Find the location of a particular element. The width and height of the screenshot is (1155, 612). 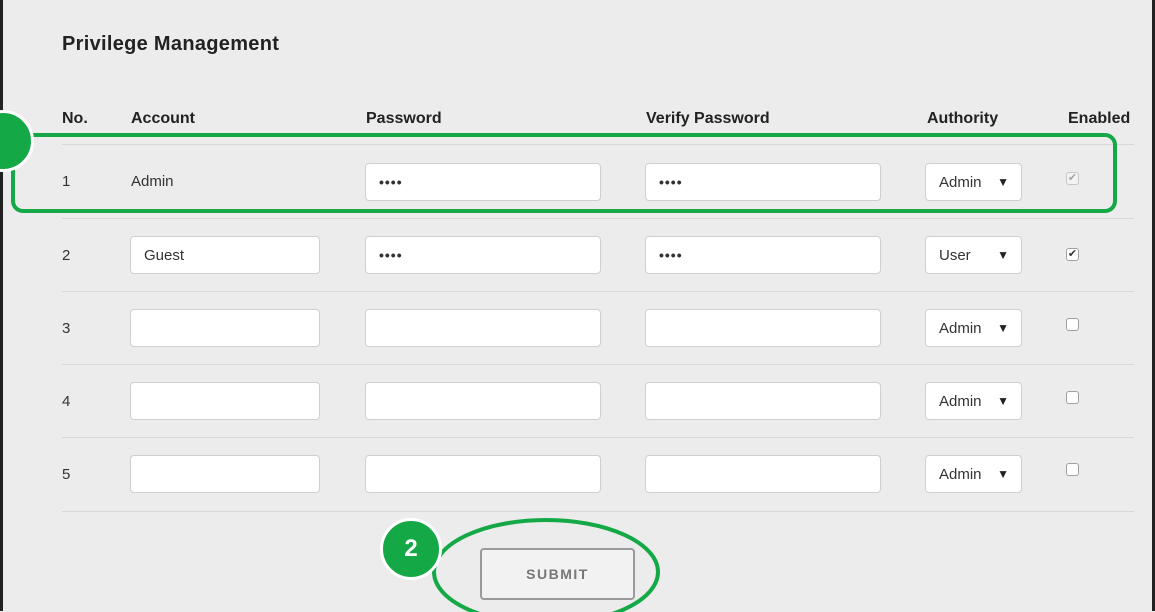

page-title: Privilege Management is located at coordinates (171, 44).